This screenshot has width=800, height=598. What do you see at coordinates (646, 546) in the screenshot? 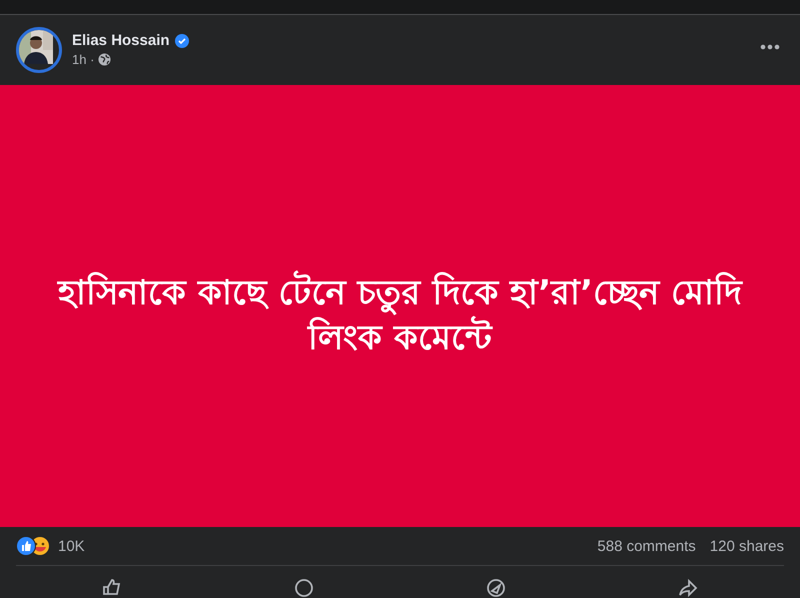
I see `comment-count: 588 comments` at bounding box center [646, 546].